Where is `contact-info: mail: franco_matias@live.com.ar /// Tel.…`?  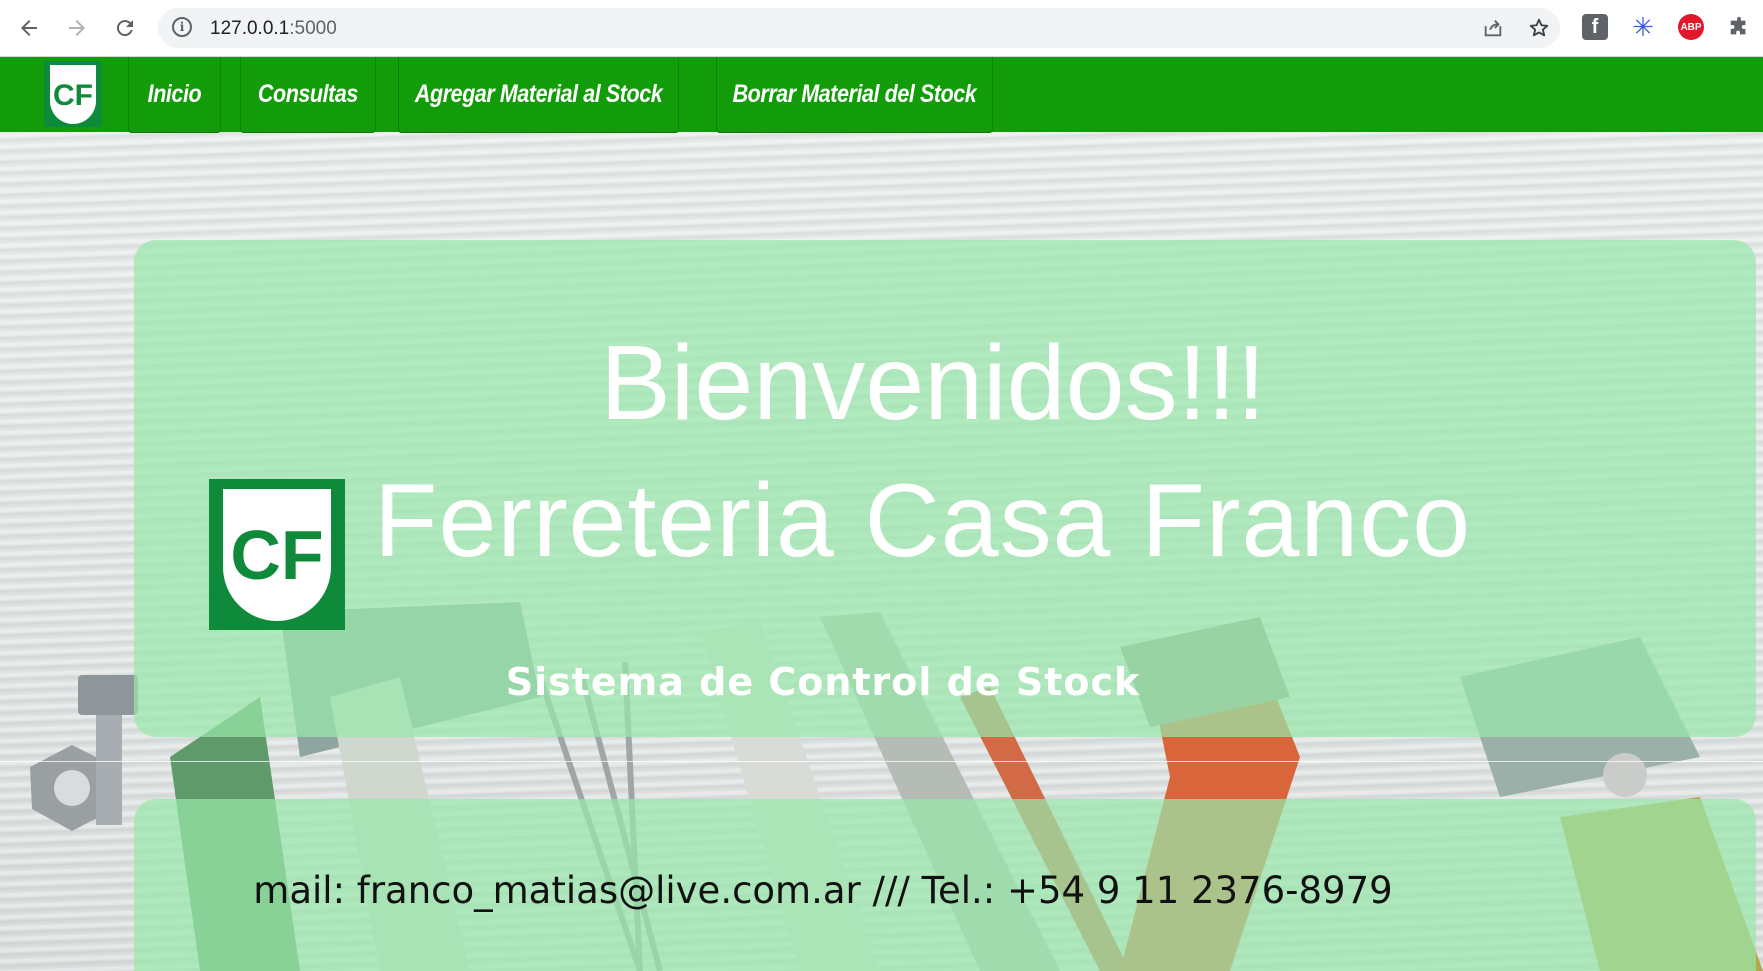
contact-info: mail: franco_matias@live.com.ar /// Tel.… is located at coordinates (823, 890).